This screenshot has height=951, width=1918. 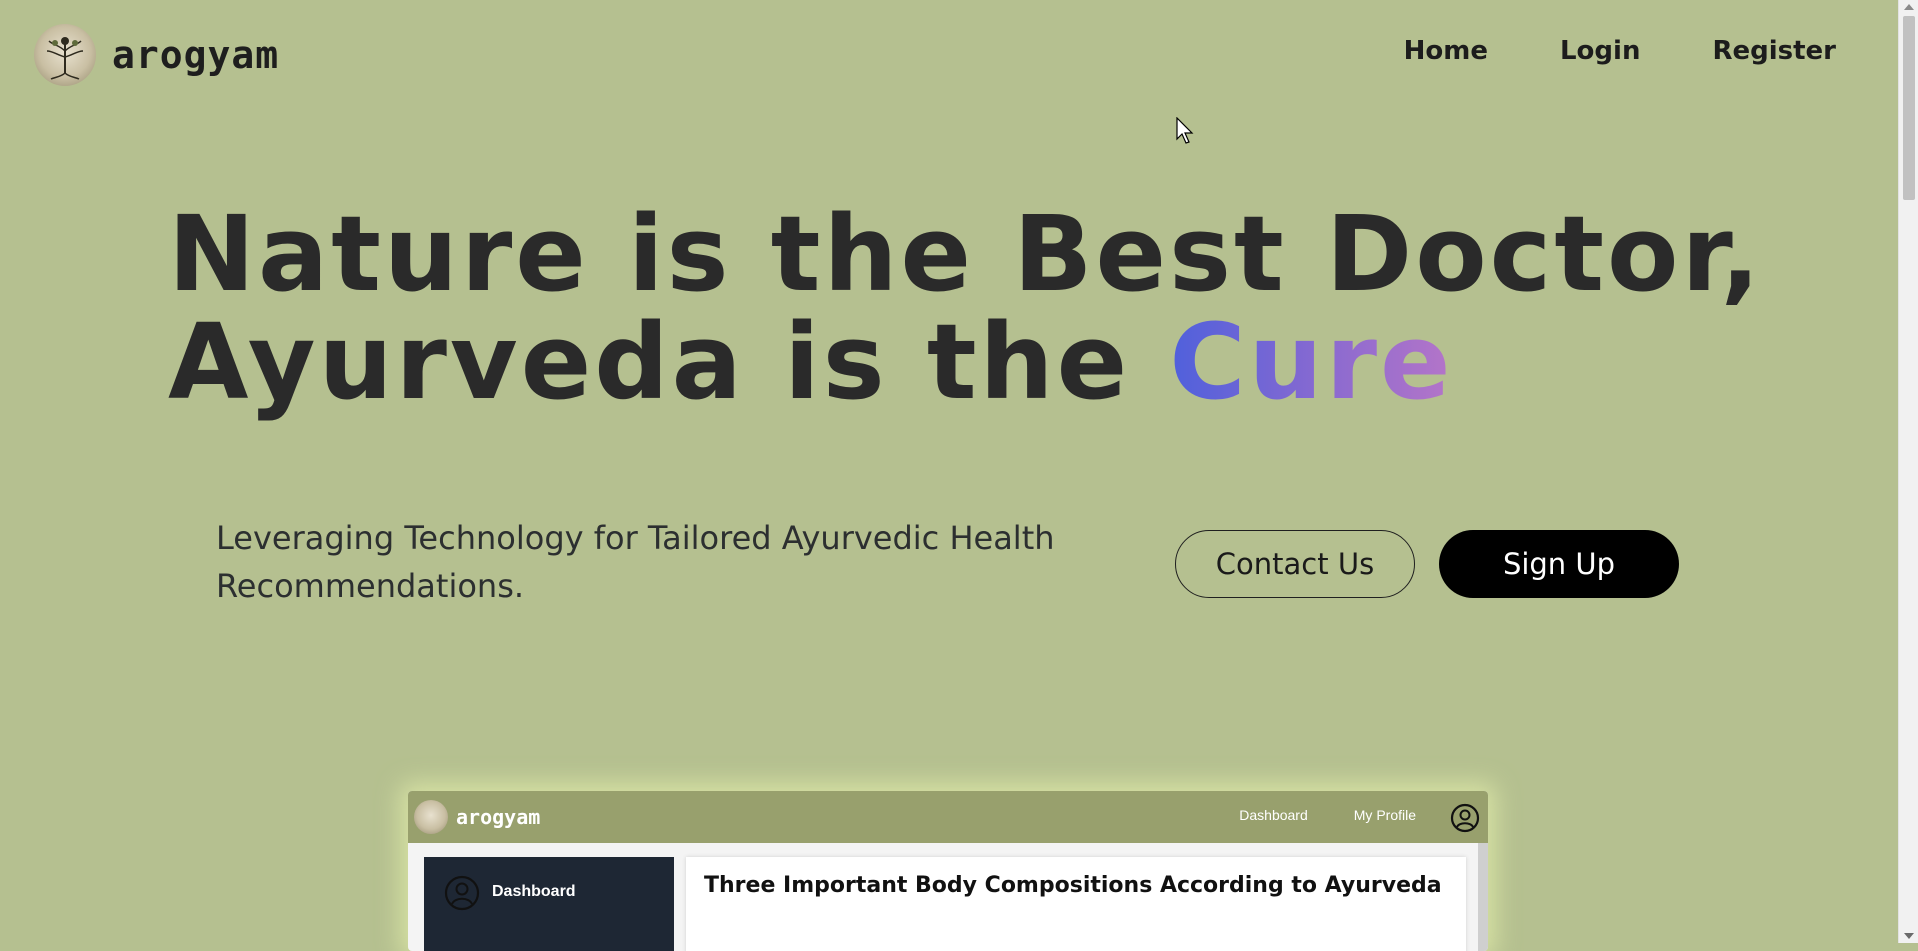 I want to click on brand-name: arogyam, so click(x=196, y=55).